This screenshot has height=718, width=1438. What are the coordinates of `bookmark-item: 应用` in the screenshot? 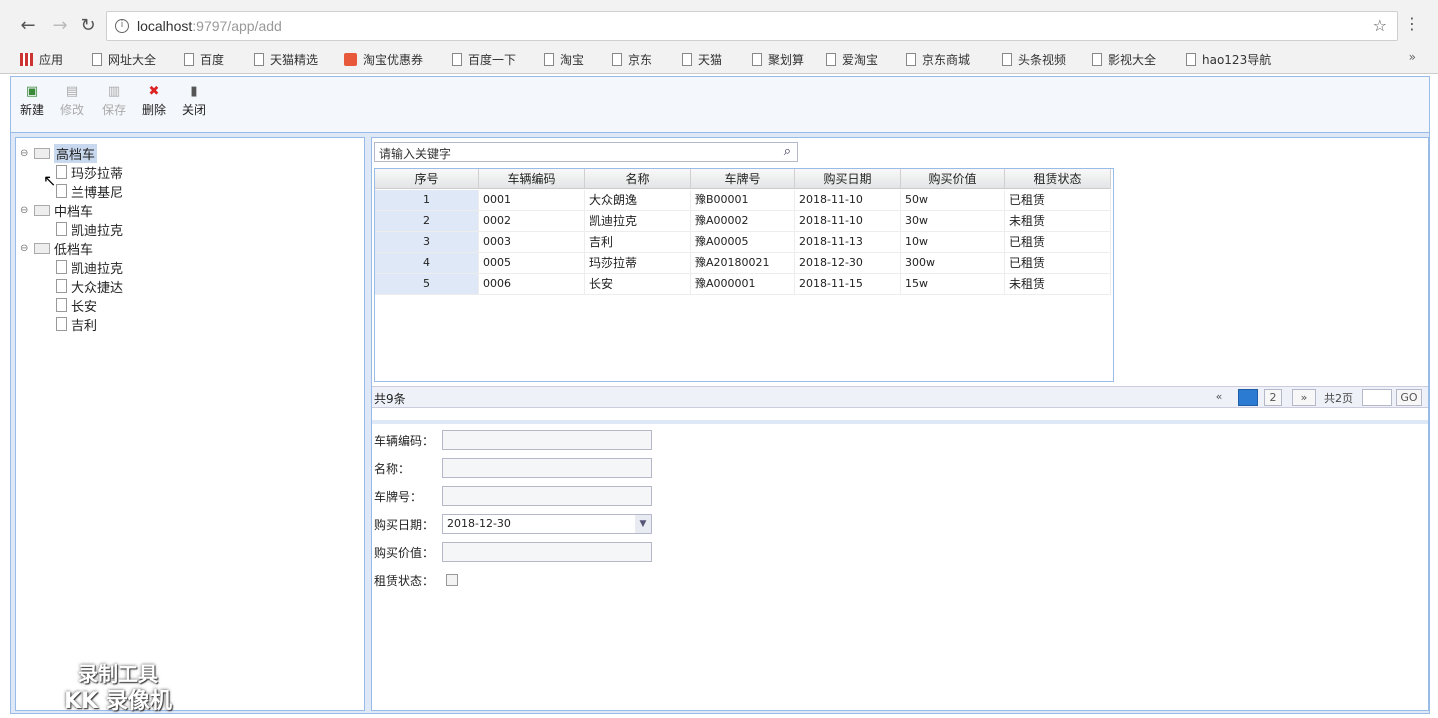 It's located at (41, 59).